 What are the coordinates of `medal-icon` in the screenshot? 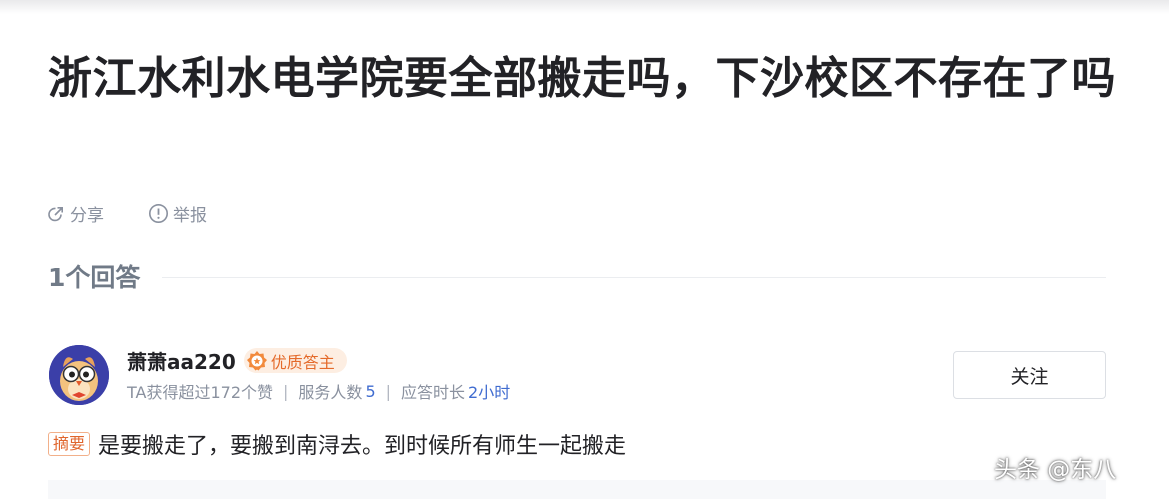 It's located at (257, 361).